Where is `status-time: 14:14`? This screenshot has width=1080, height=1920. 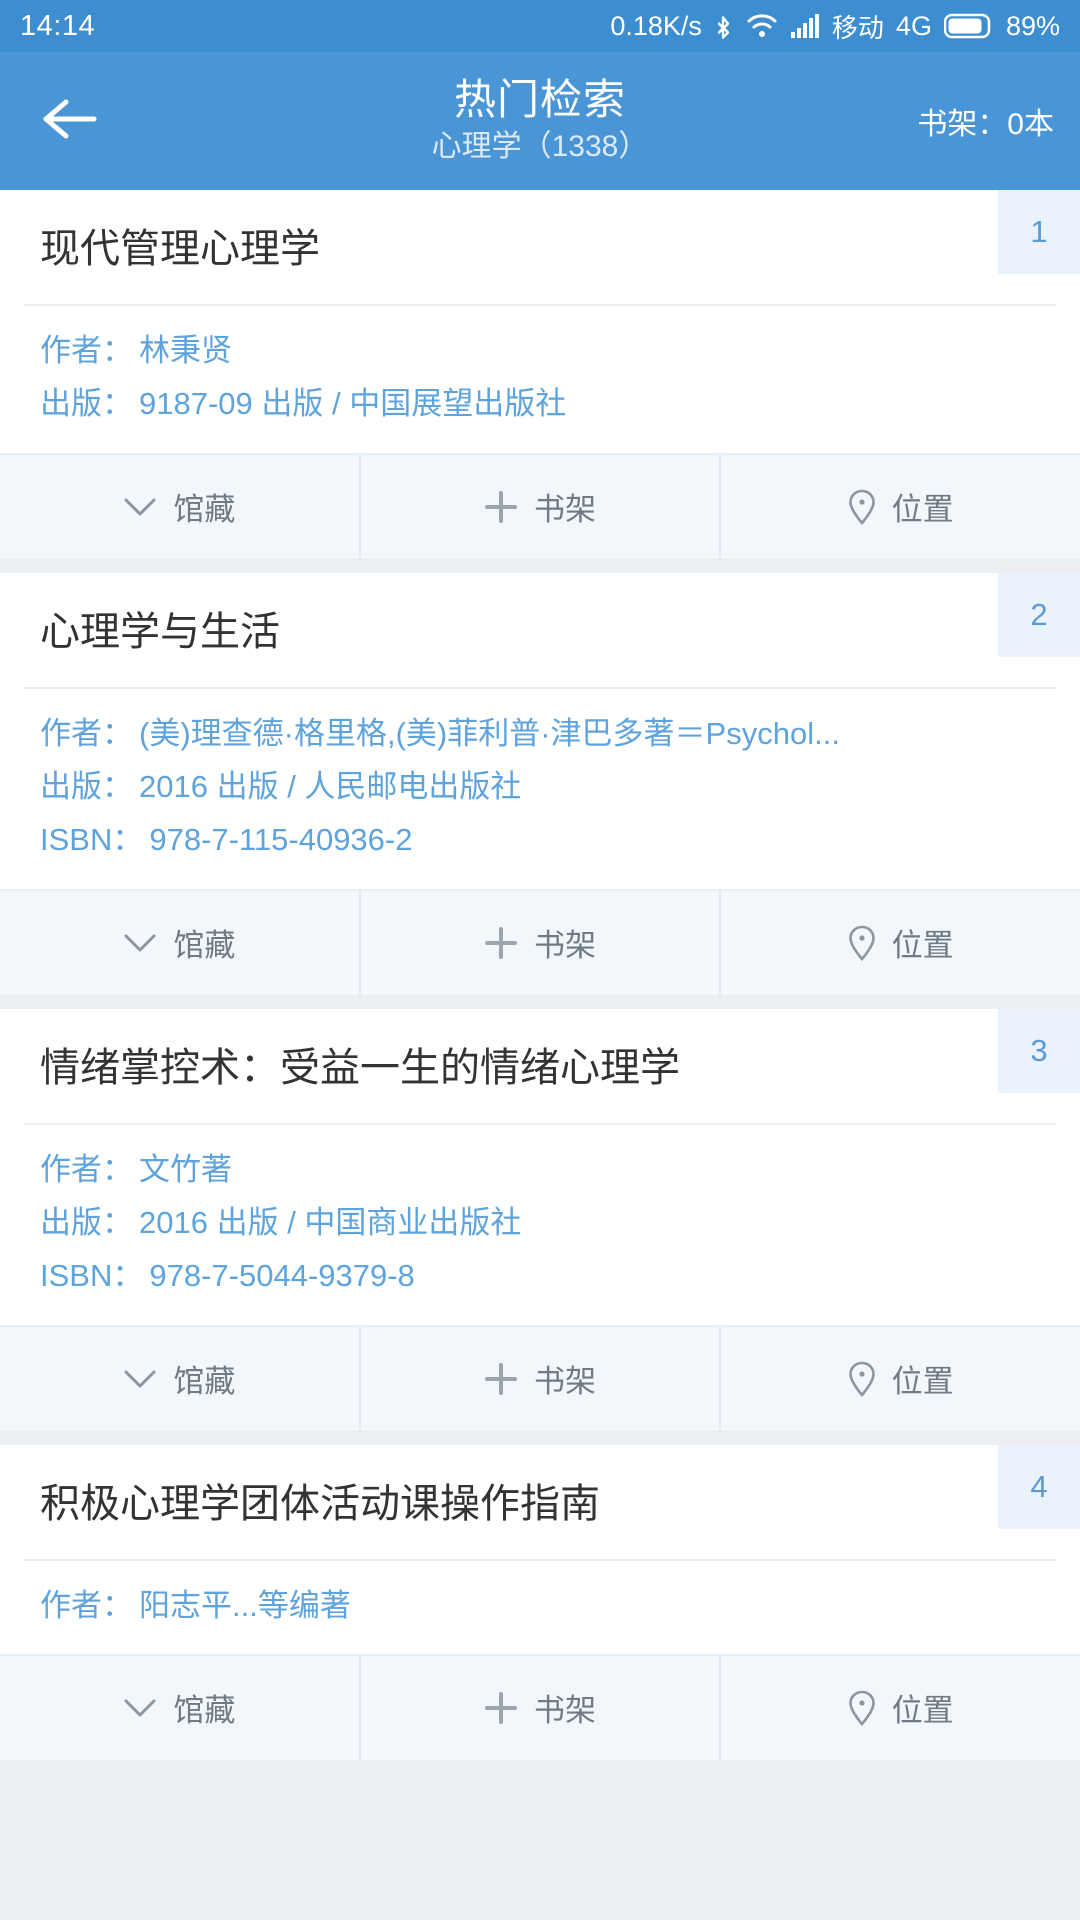 status-time: 14:14 is located at coordinates (58, 25).